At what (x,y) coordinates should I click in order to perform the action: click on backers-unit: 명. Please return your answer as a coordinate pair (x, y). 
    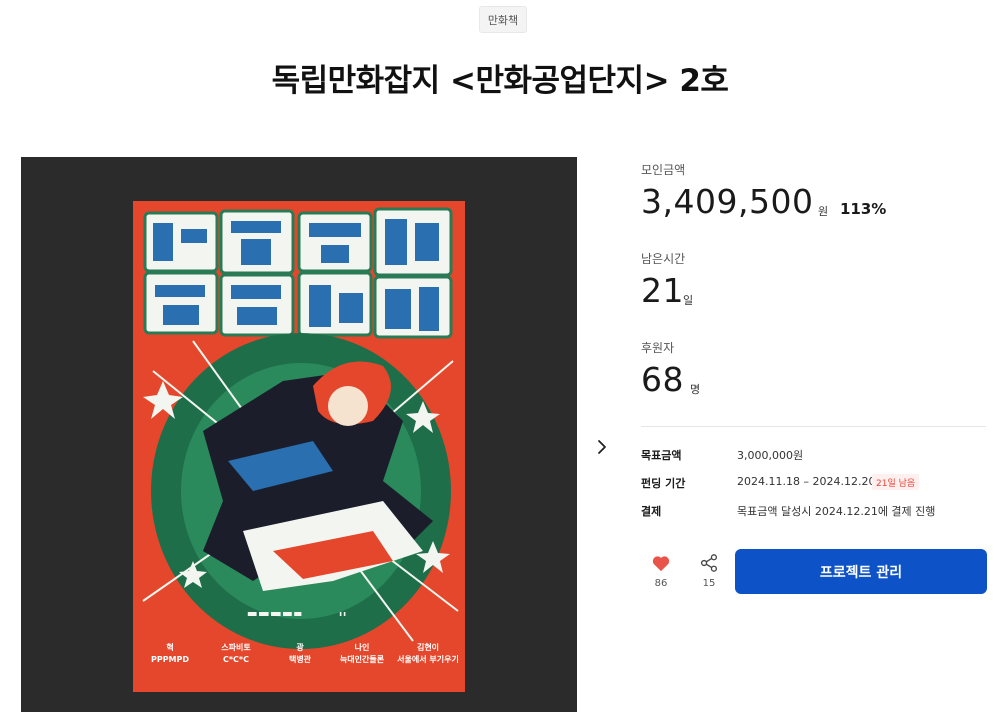
    Looking at the image, I should click on (695, 389).